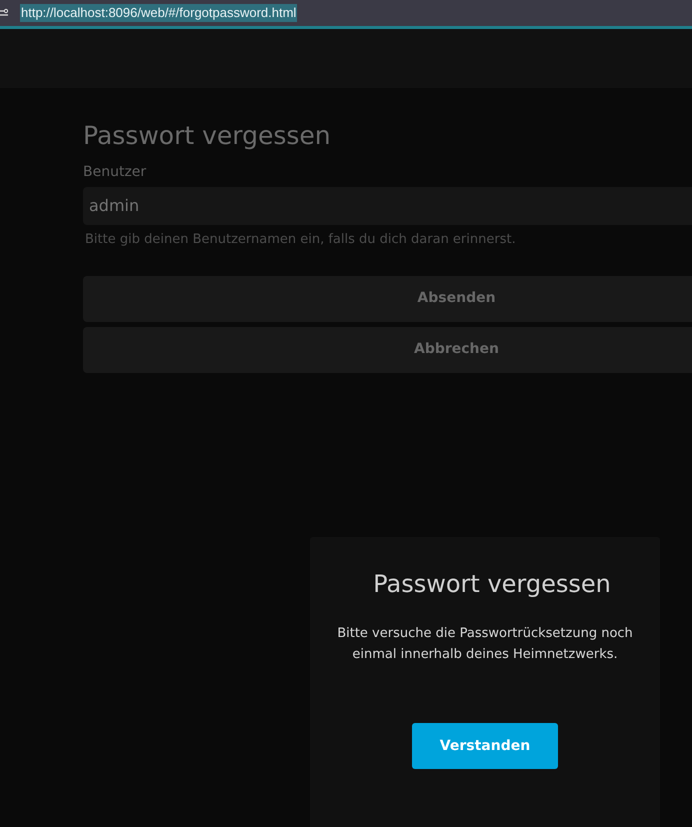 This screenshot has height=827, width=692. What do you see at coordinates (485, 746) in the screenshot?
I see `confirm-button: Verstanden` at bounding box center [485, 746].